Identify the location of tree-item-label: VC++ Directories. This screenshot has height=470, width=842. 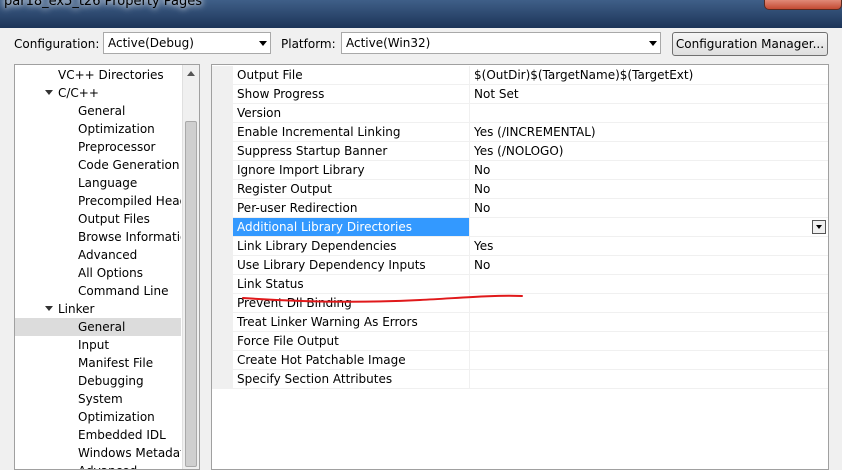
(111, 75).